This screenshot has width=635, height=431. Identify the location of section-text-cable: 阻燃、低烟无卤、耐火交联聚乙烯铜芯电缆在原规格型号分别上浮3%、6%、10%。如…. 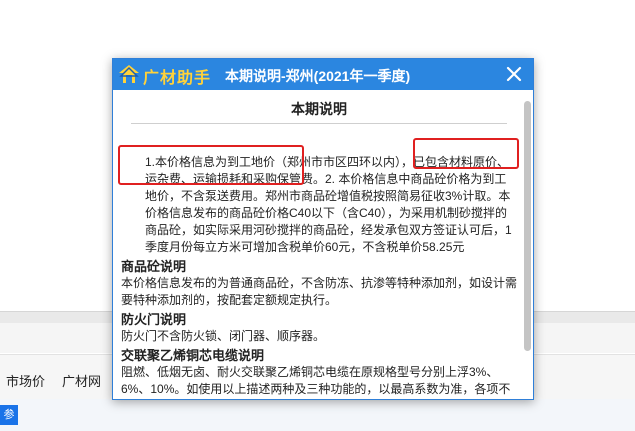
(316, 380).